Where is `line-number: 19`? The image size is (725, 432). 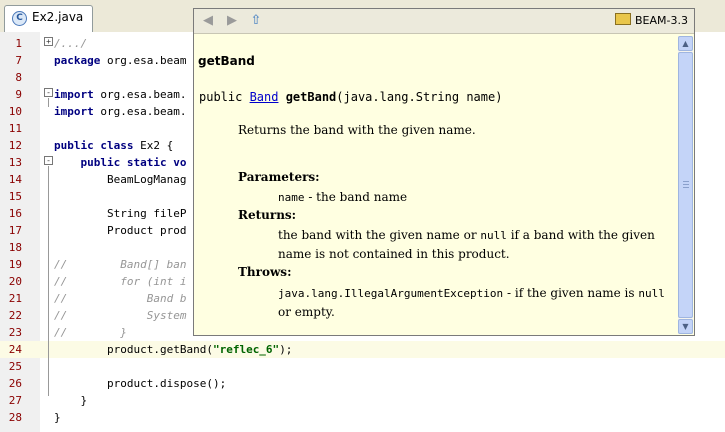
line-number: 19 is located at coordinates (15, 264).